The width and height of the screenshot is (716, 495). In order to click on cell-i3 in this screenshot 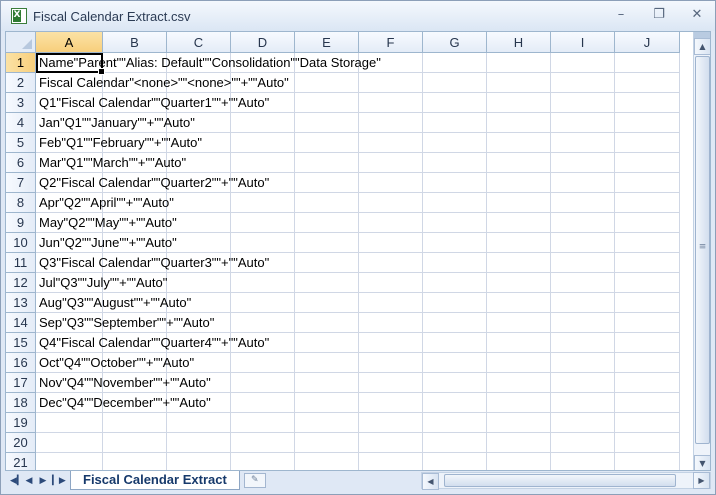, I will do `click(583, 103)`.